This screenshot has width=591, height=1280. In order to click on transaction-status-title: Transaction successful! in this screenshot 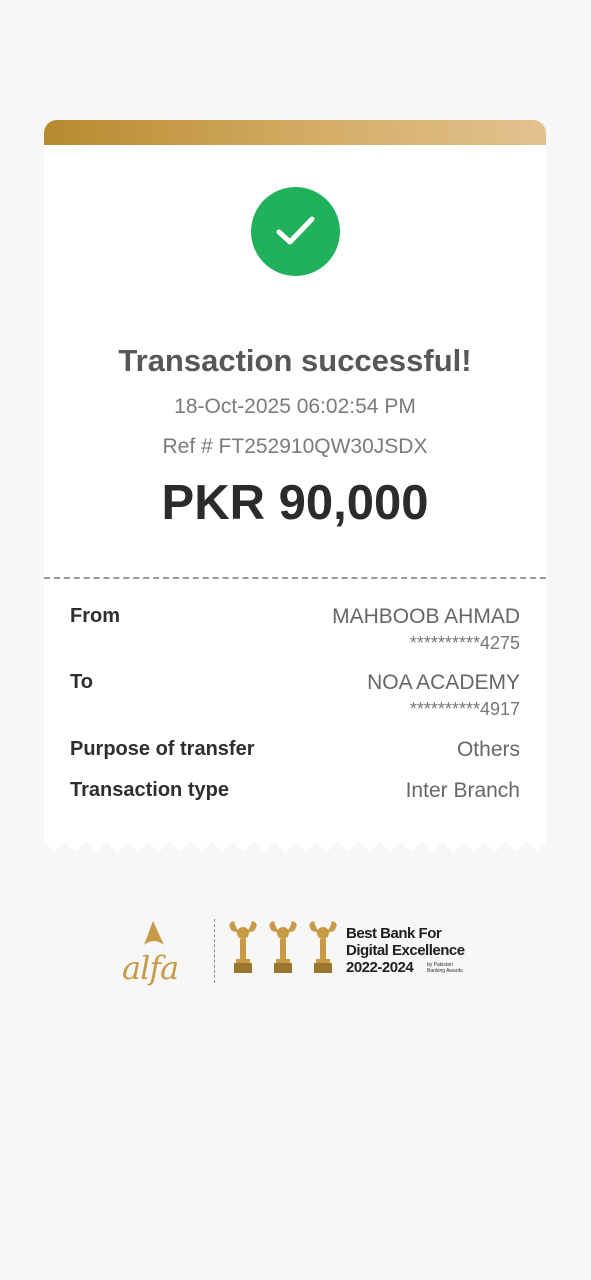, I will do `click(295, 360)`.